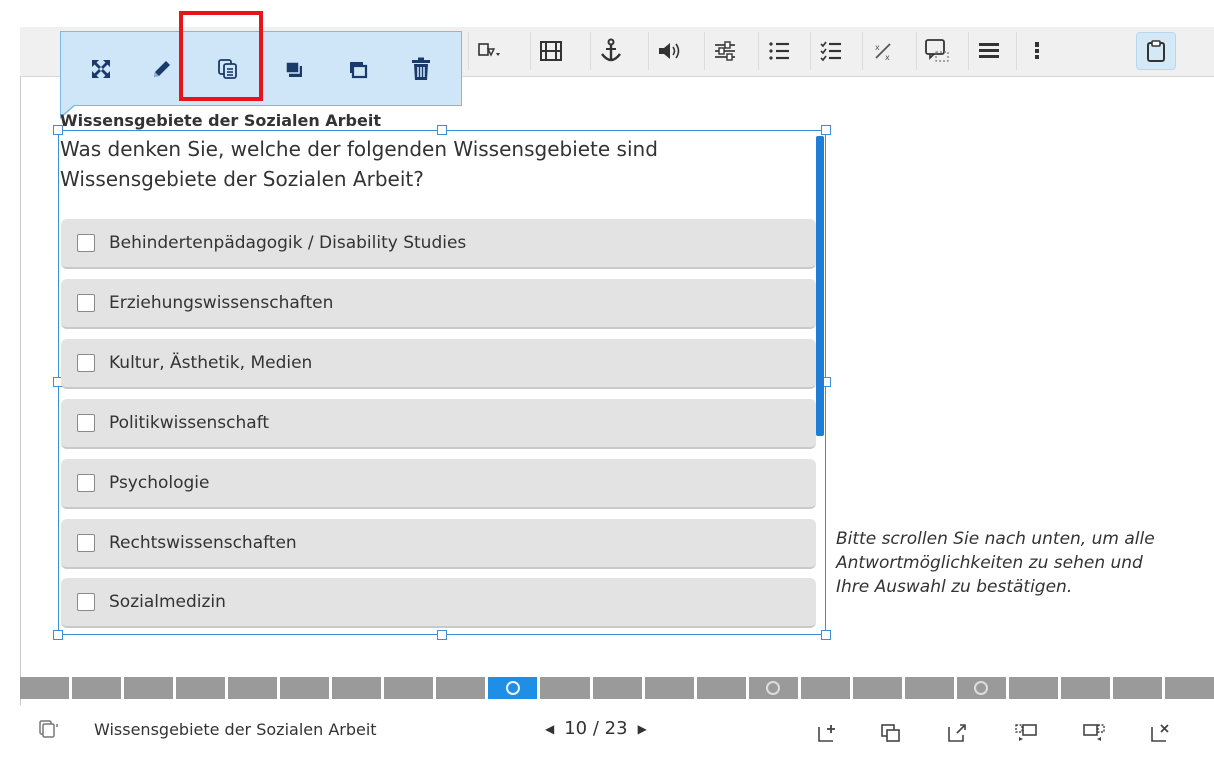 The height and width of the screenshot is (764, 1214). I want to click on answer-option: Erziehungswissenschaften, so click(438, 304).